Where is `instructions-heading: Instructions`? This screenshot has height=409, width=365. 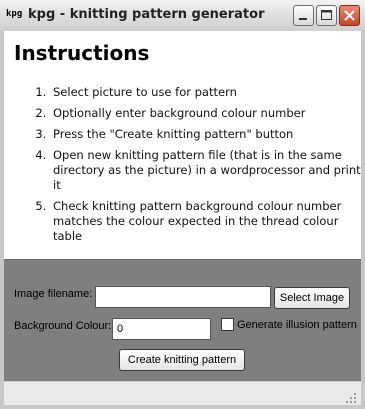 instructions-heading: Instructions is located at coordinates (82, 53).